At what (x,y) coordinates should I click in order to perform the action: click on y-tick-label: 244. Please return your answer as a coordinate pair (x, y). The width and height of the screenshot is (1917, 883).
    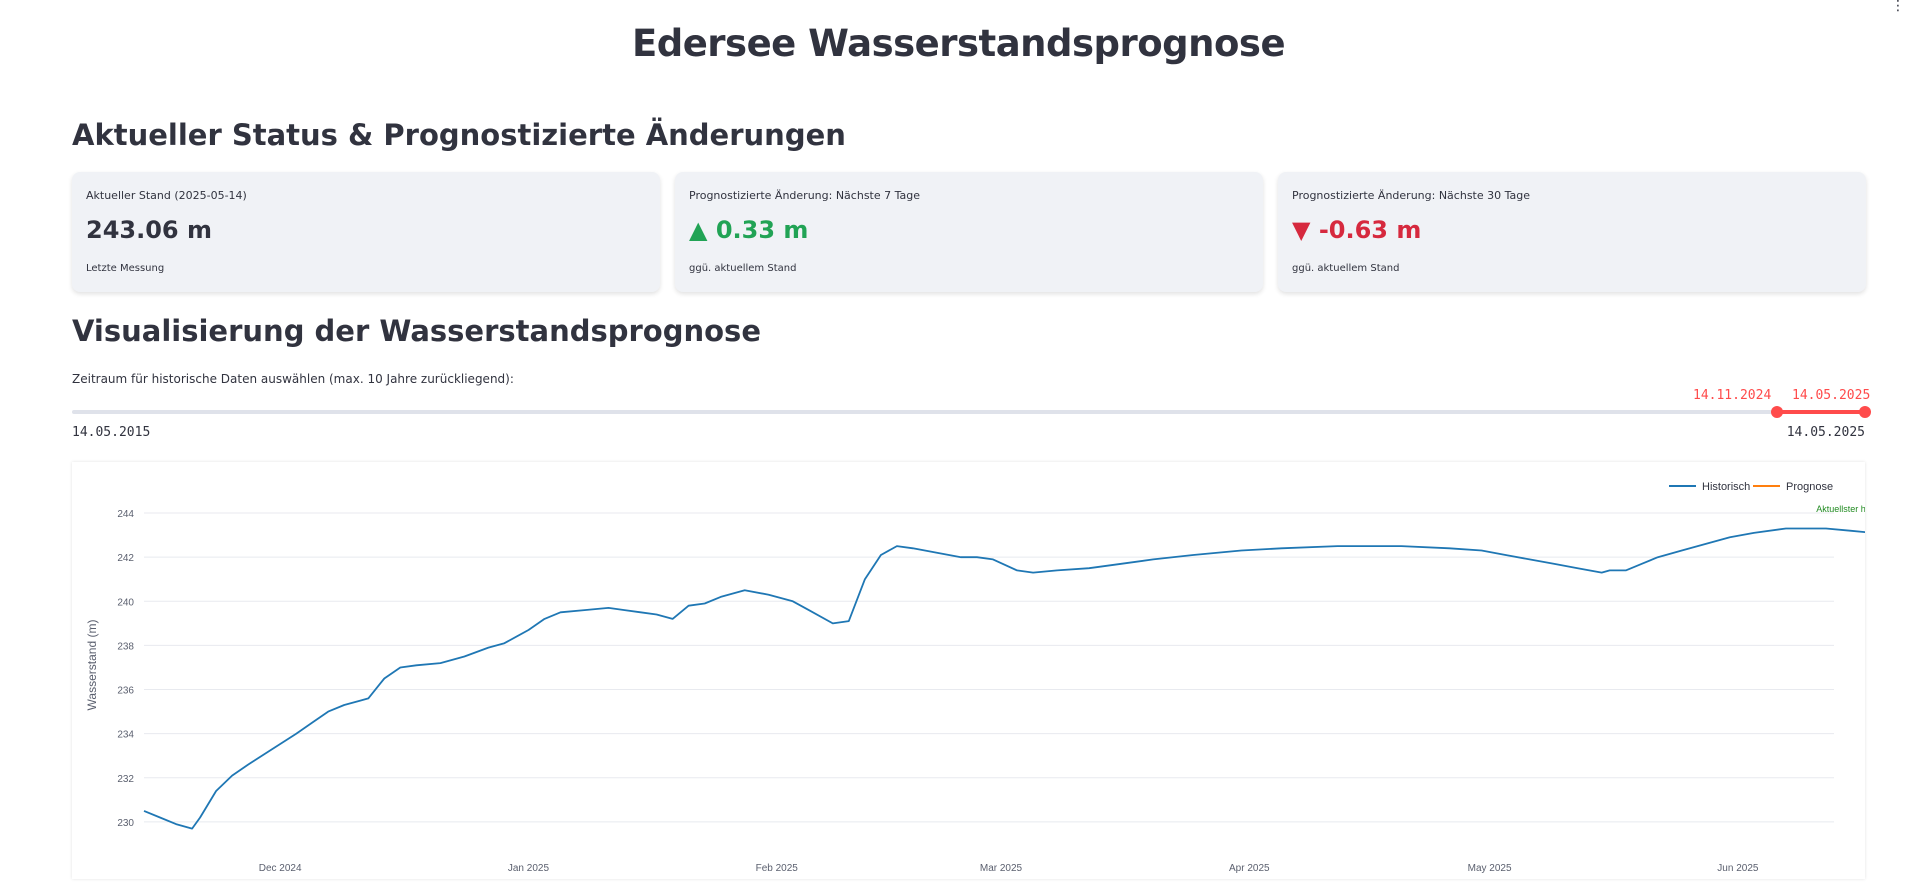
    Looking at the image, I should click on (125, 514).